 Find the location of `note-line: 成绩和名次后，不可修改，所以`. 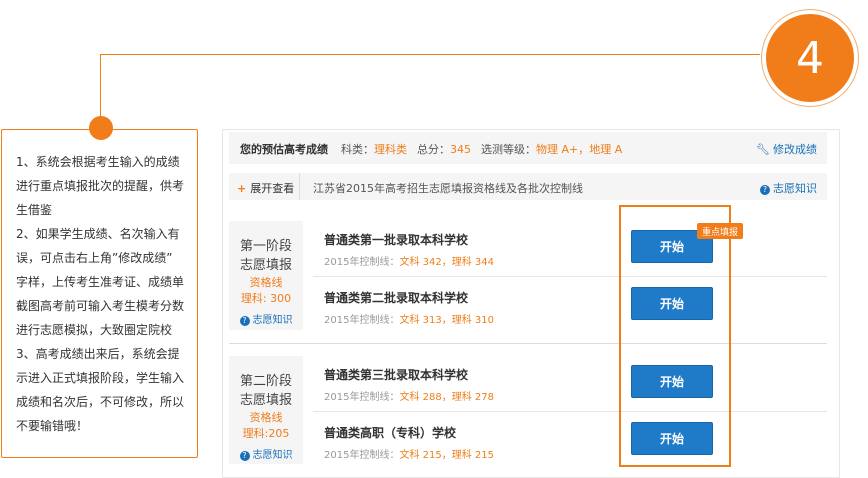

note-line: 成绩和名次后，不可修改，所以 is located at coordinates (100, 402).